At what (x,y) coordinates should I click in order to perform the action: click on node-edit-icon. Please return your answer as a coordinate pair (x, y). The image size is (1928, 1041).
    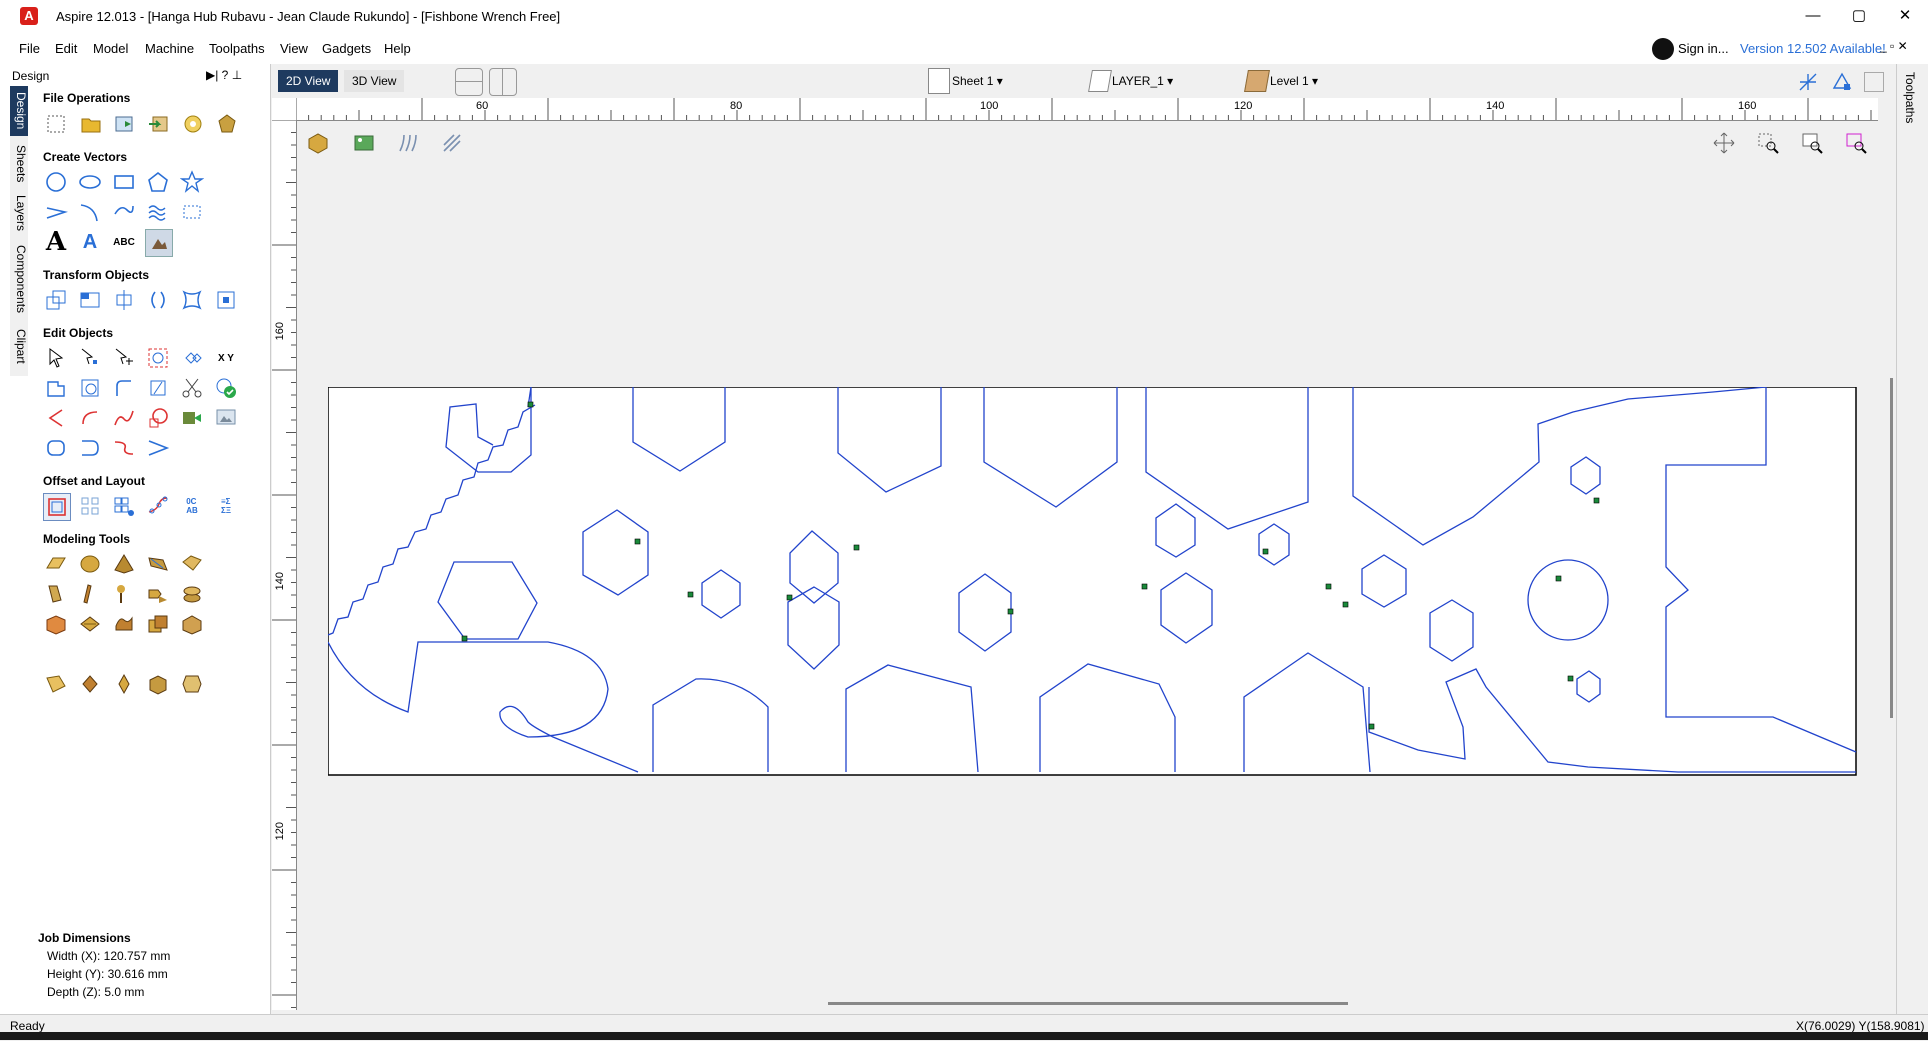
    Looking at the image, I should click on (90, 358).